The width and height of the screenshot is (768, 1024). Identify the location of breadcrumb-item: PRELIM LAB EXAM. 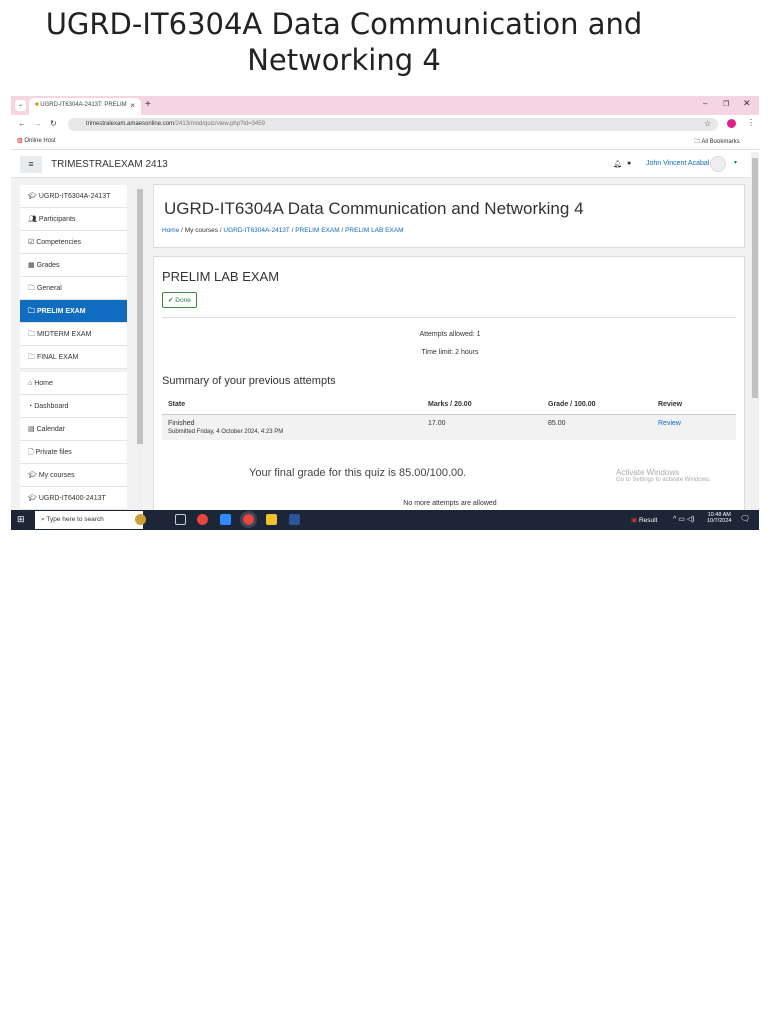
(374, 230).